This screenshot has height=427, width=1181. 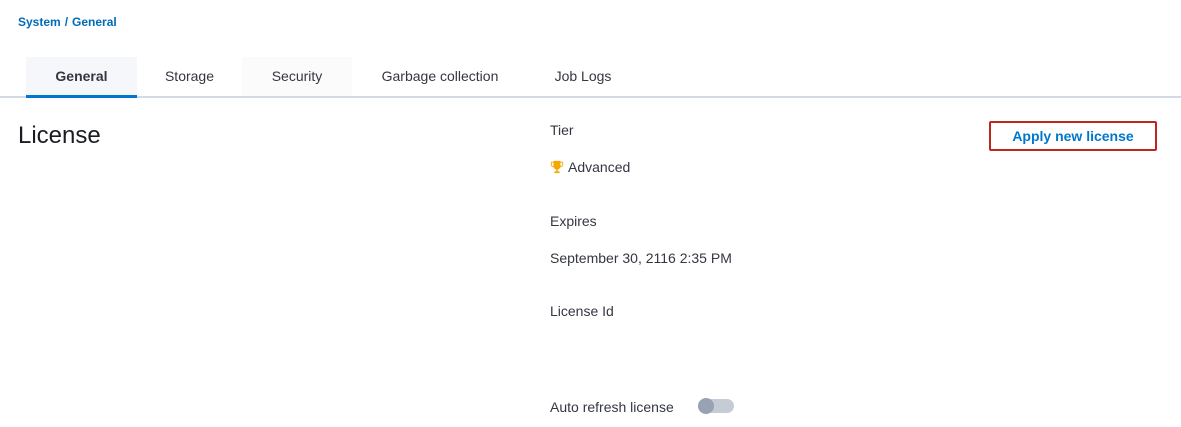 I want to click on tab-security: Security, so click(x=297, y=76).